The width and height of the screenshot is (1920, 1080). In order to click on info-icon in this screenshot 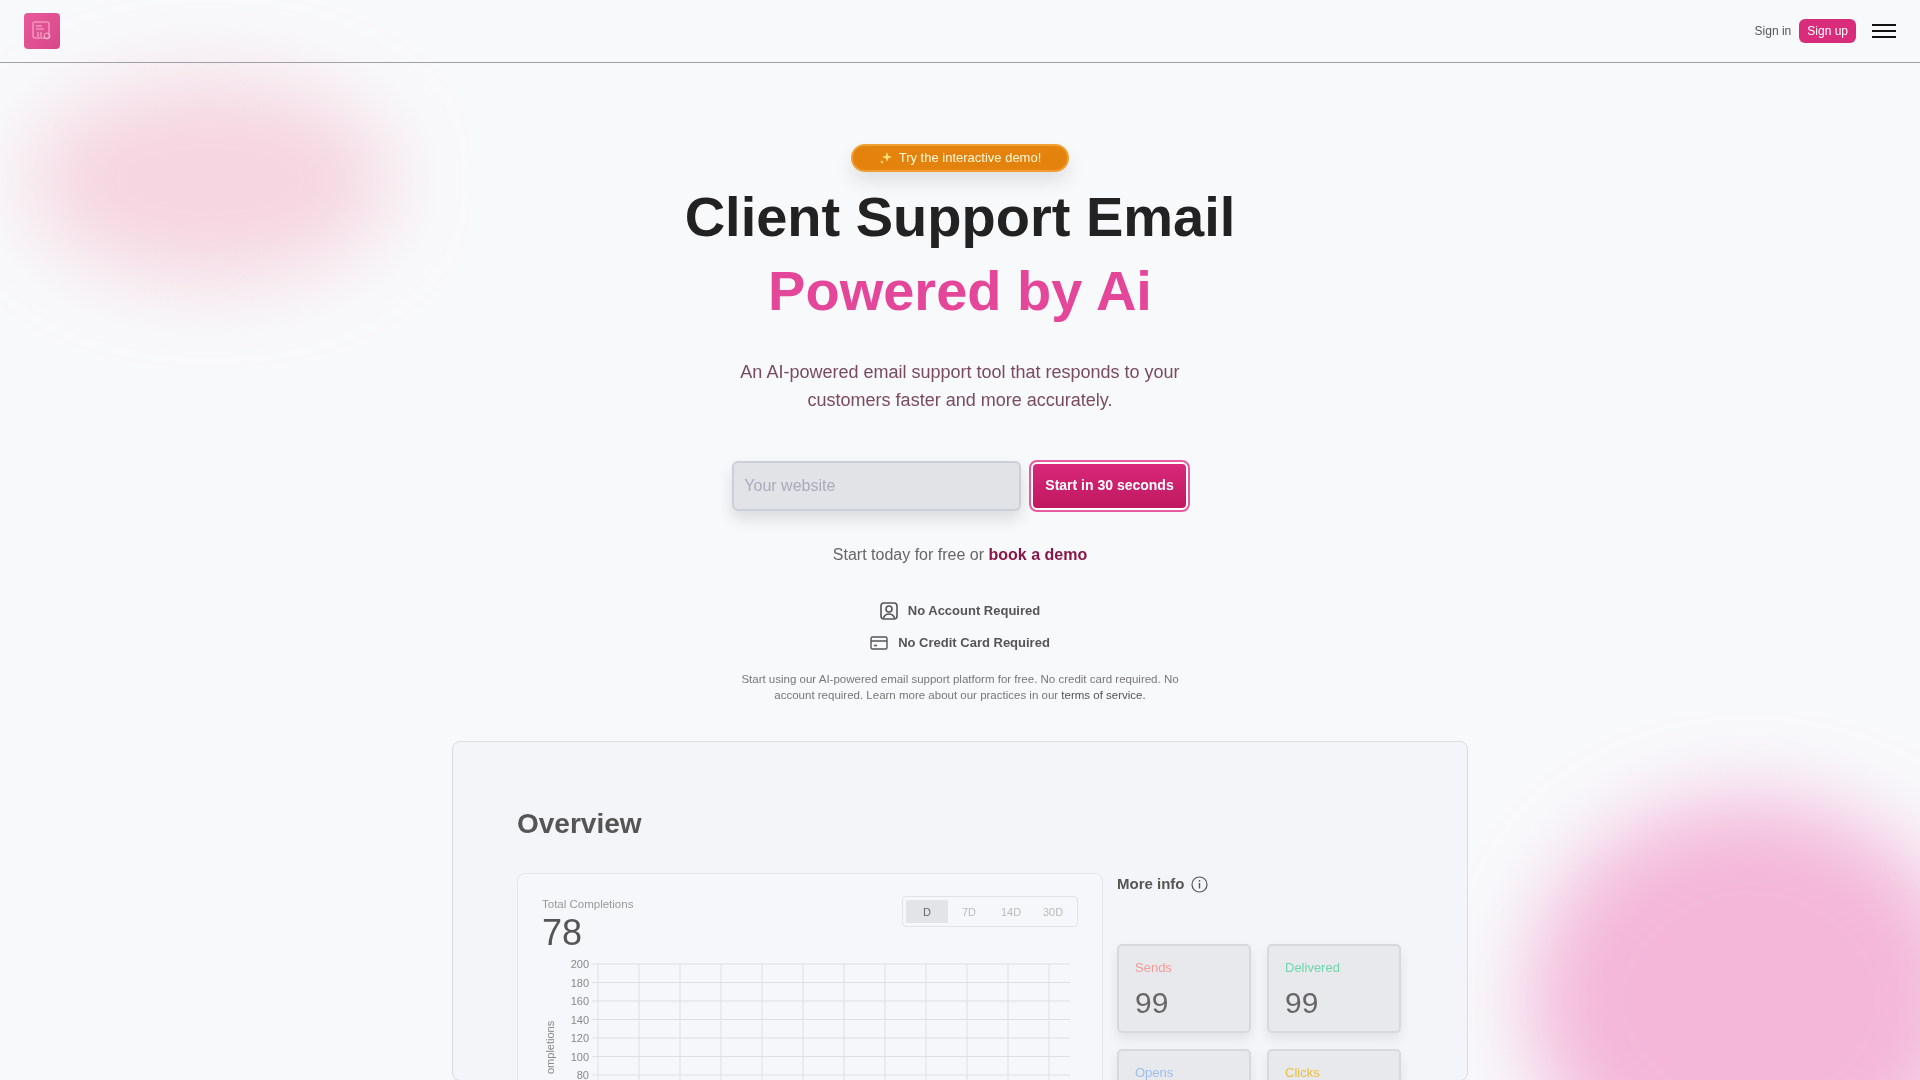, I will do `click(1199, 885)`.